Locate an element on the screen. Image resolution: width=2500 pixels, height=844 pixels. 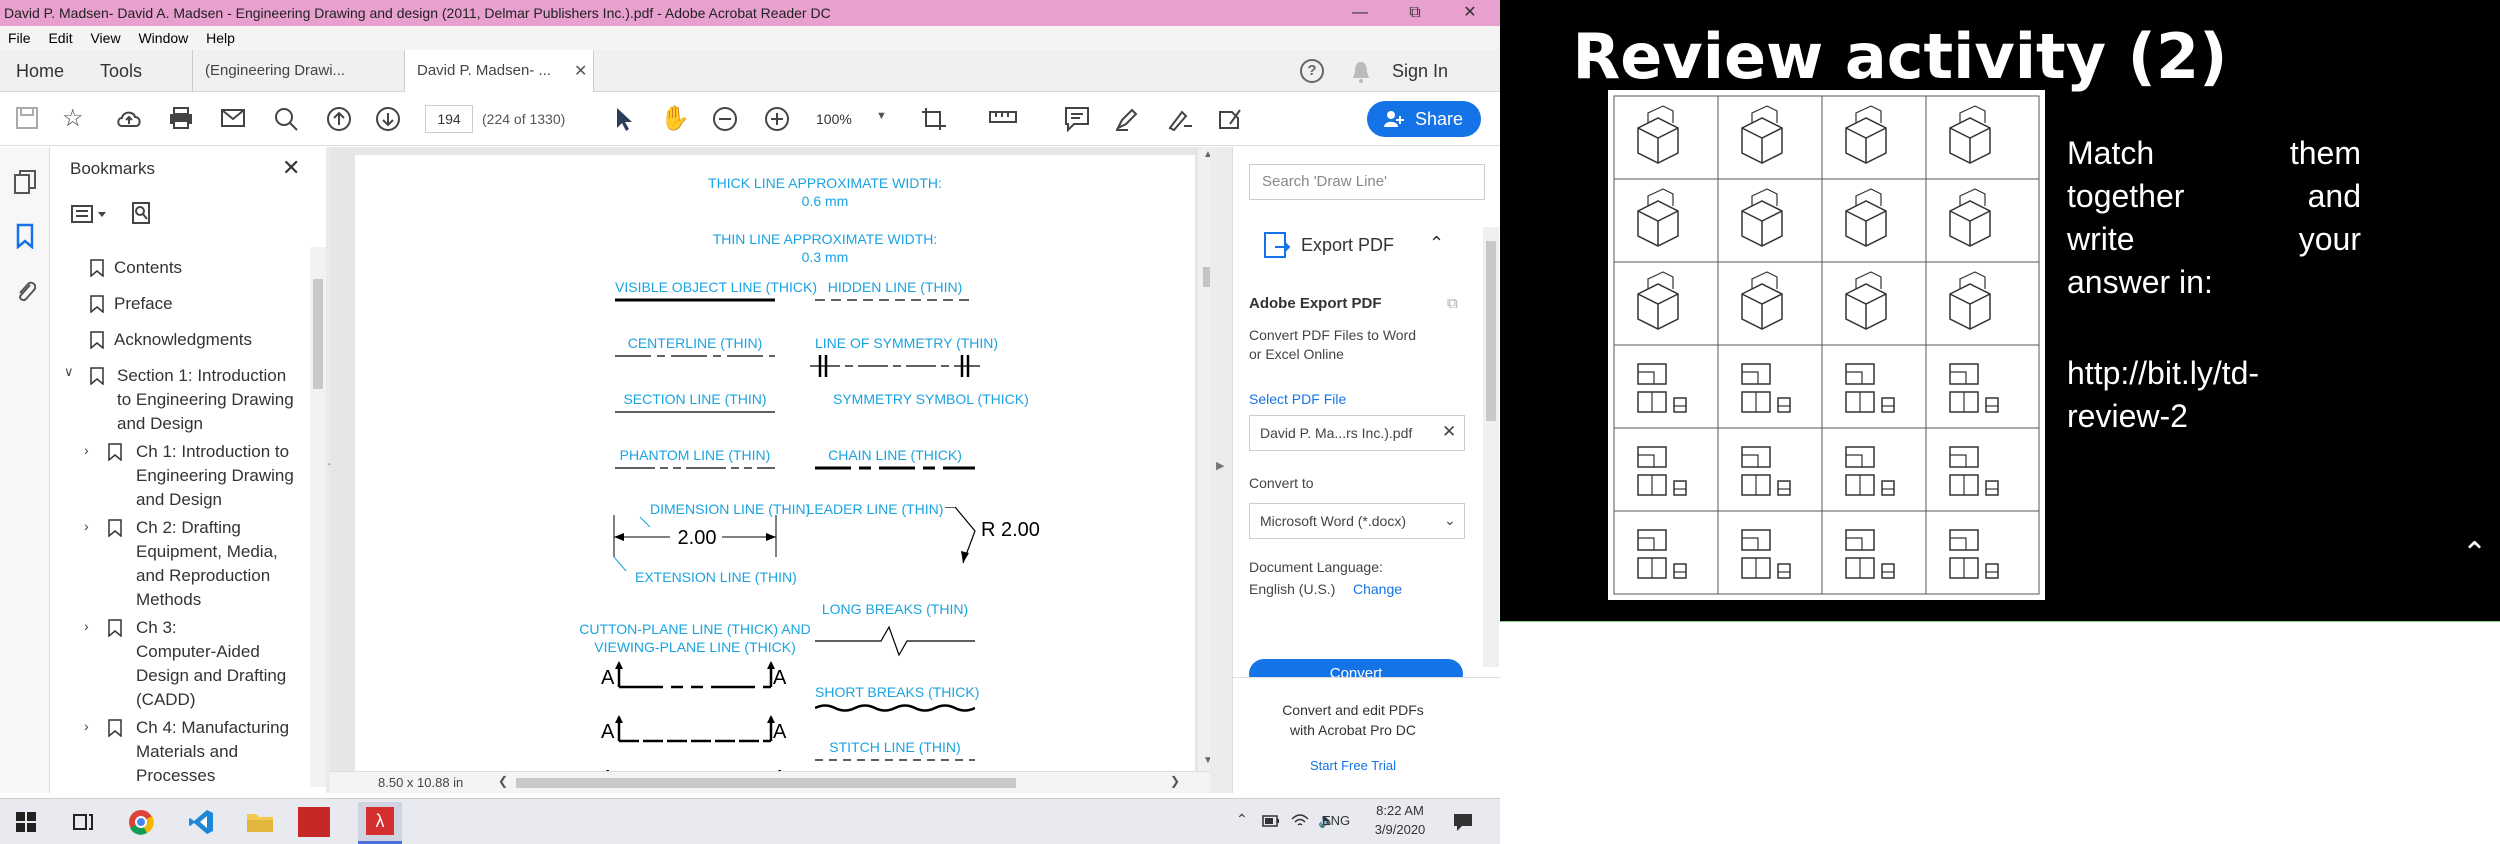
comment-icon is located at coordinates (1077, 119).